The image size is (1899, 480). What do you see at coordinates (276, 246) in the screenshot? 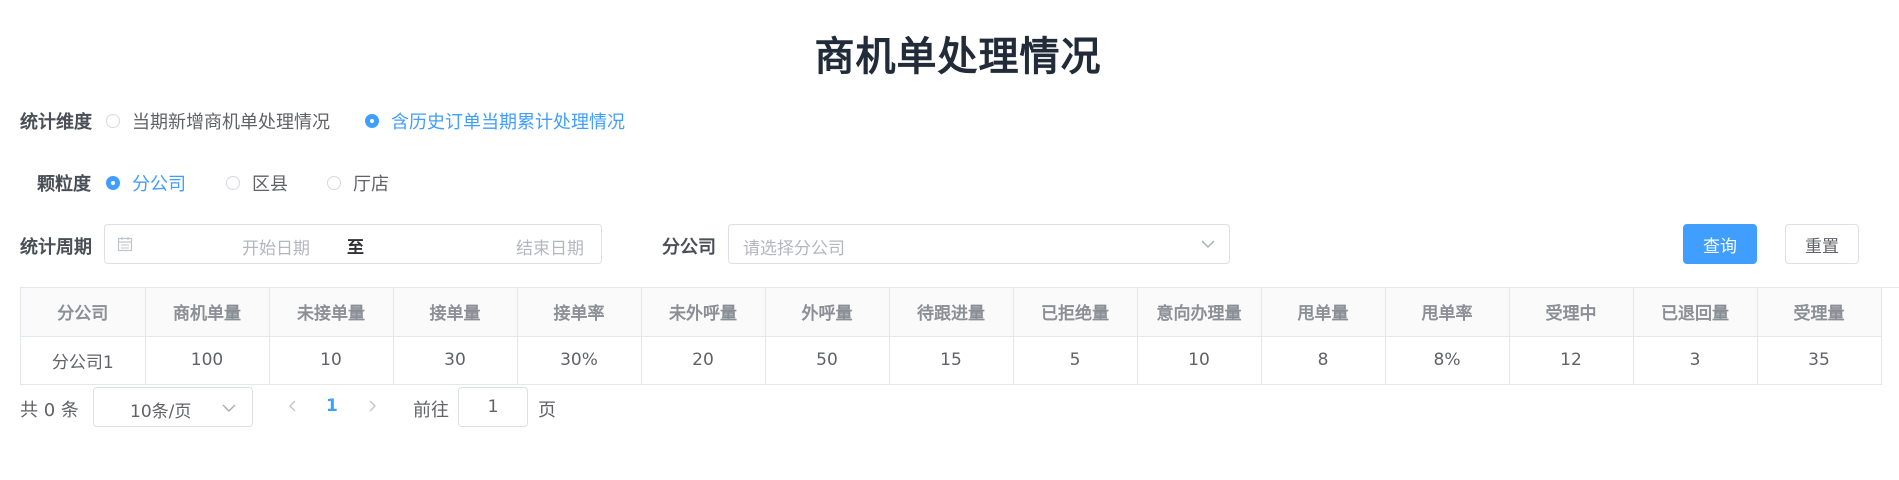
I see `start-date-input: 开始日期` at bounding box center [276, 246].